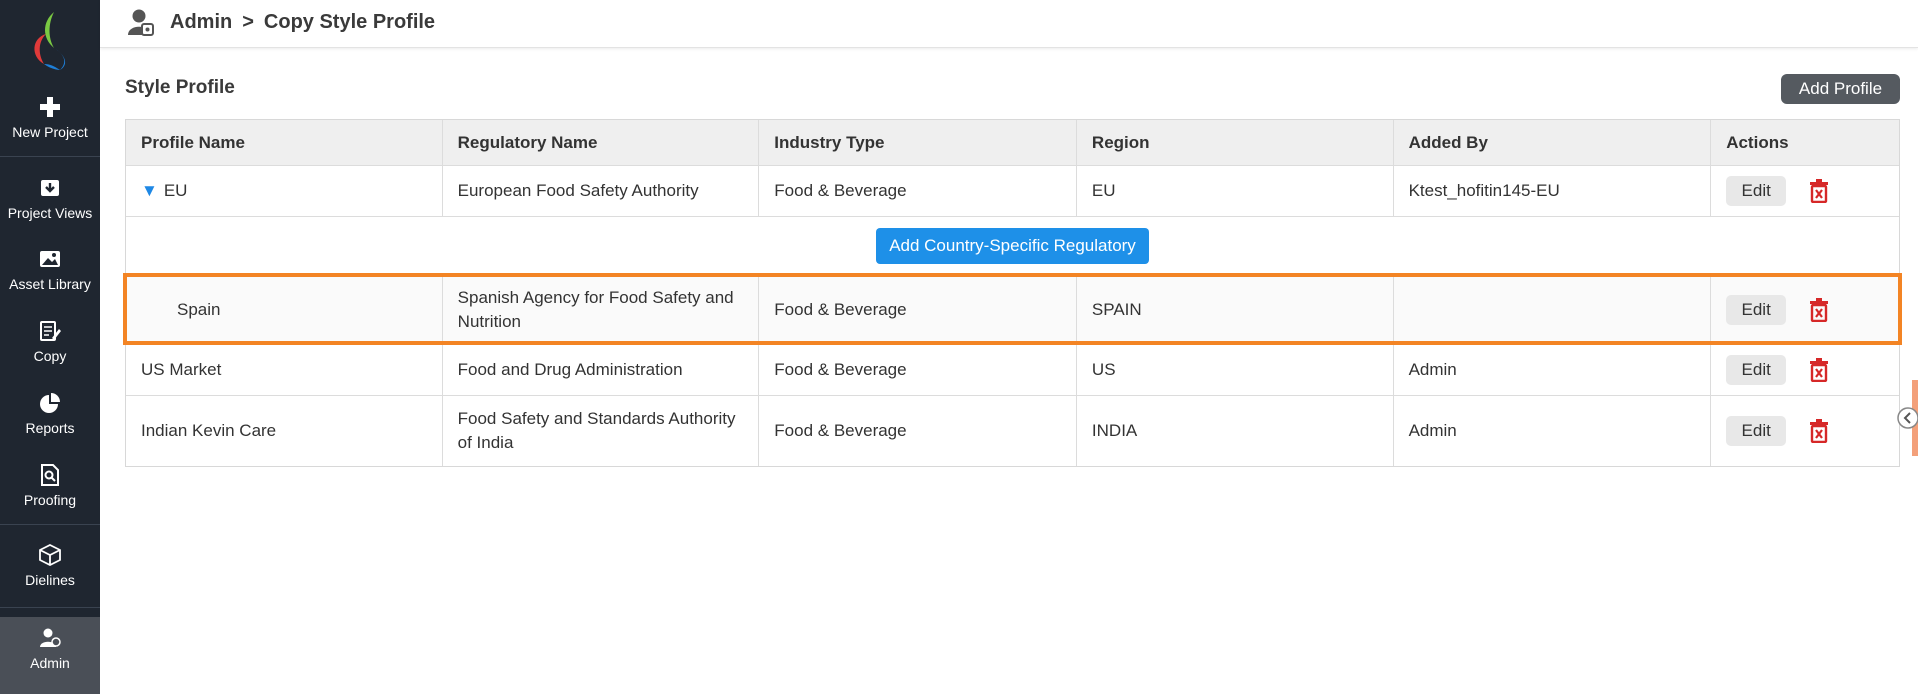 This screenshot has width=1918, height=694. I want to click on nav-label: Proofing, so click(50, 500).